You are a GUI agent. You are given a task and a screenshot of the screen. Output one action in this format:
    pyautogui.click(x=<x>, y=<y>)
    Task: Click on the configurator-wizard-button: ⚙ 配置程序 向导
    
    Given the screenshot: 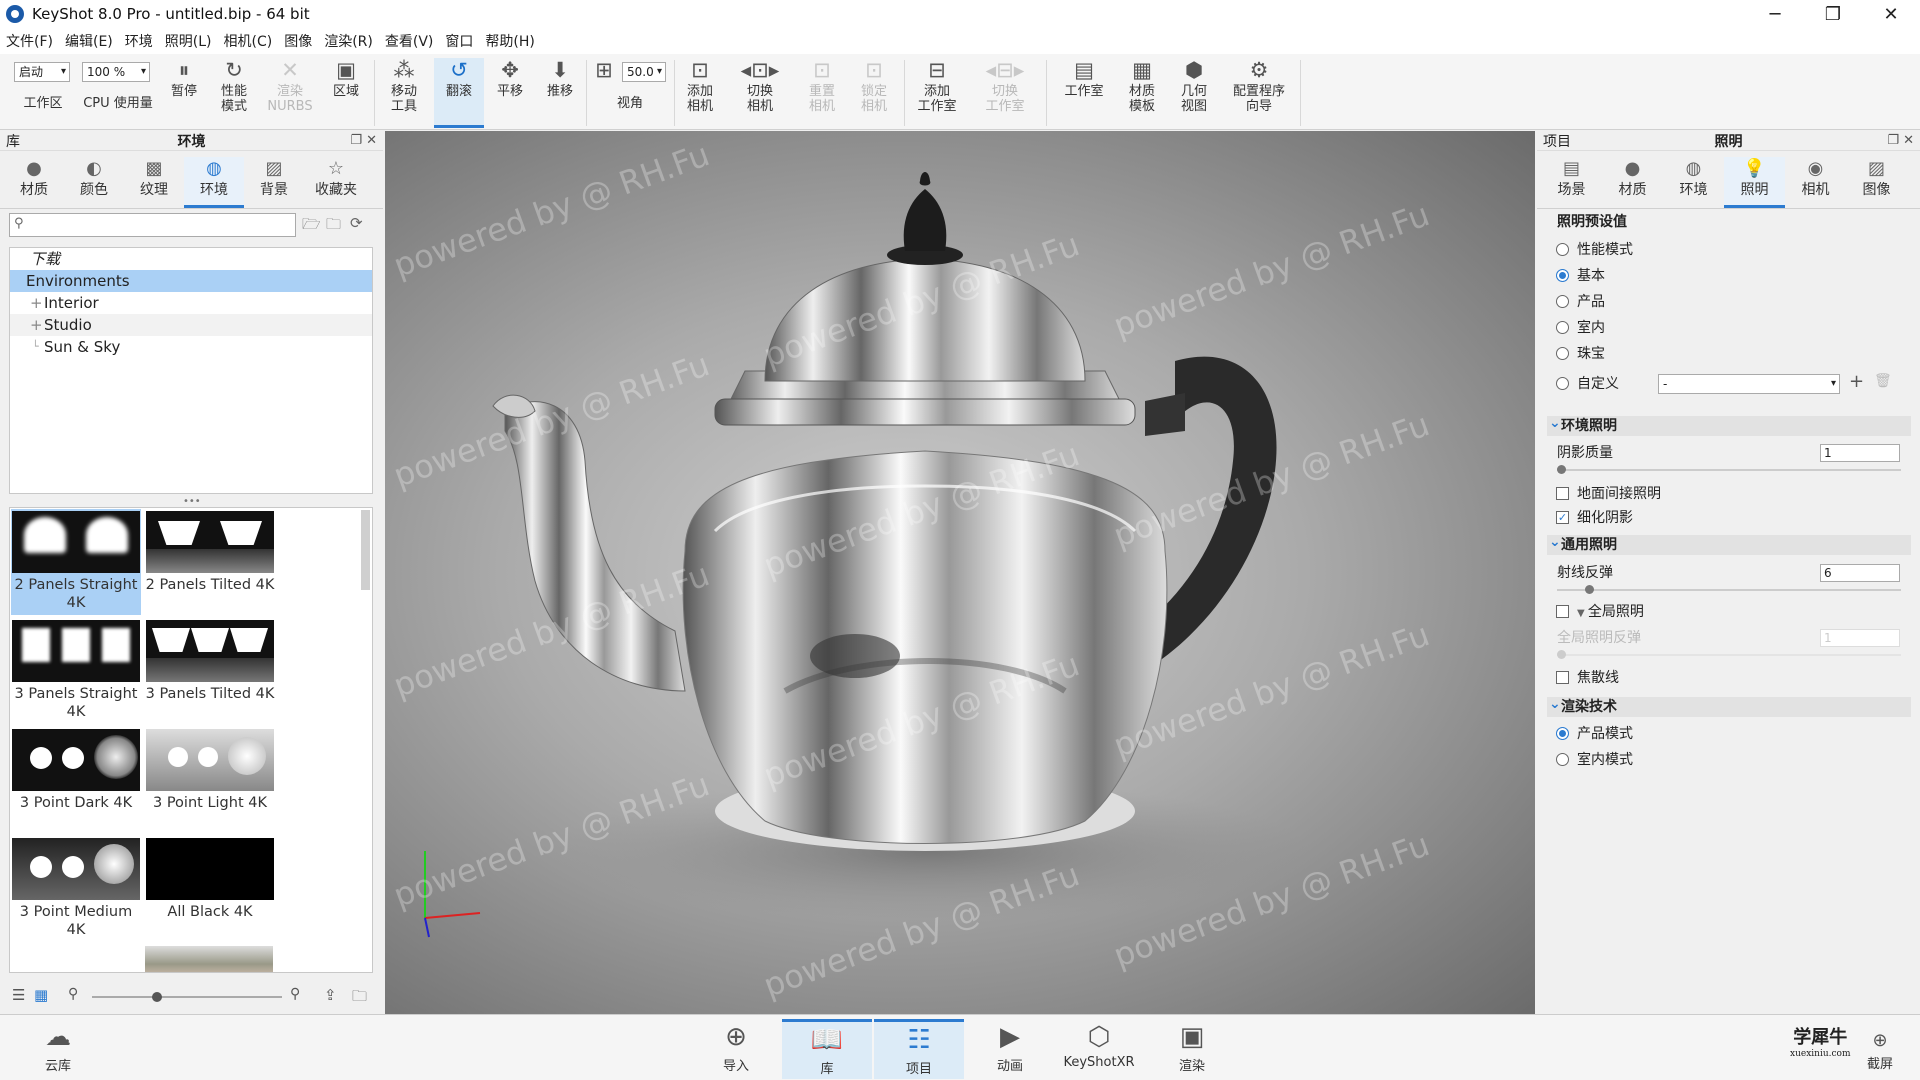 What is the action you would take?
    pyautogui.click(x=1259, y=86)
    